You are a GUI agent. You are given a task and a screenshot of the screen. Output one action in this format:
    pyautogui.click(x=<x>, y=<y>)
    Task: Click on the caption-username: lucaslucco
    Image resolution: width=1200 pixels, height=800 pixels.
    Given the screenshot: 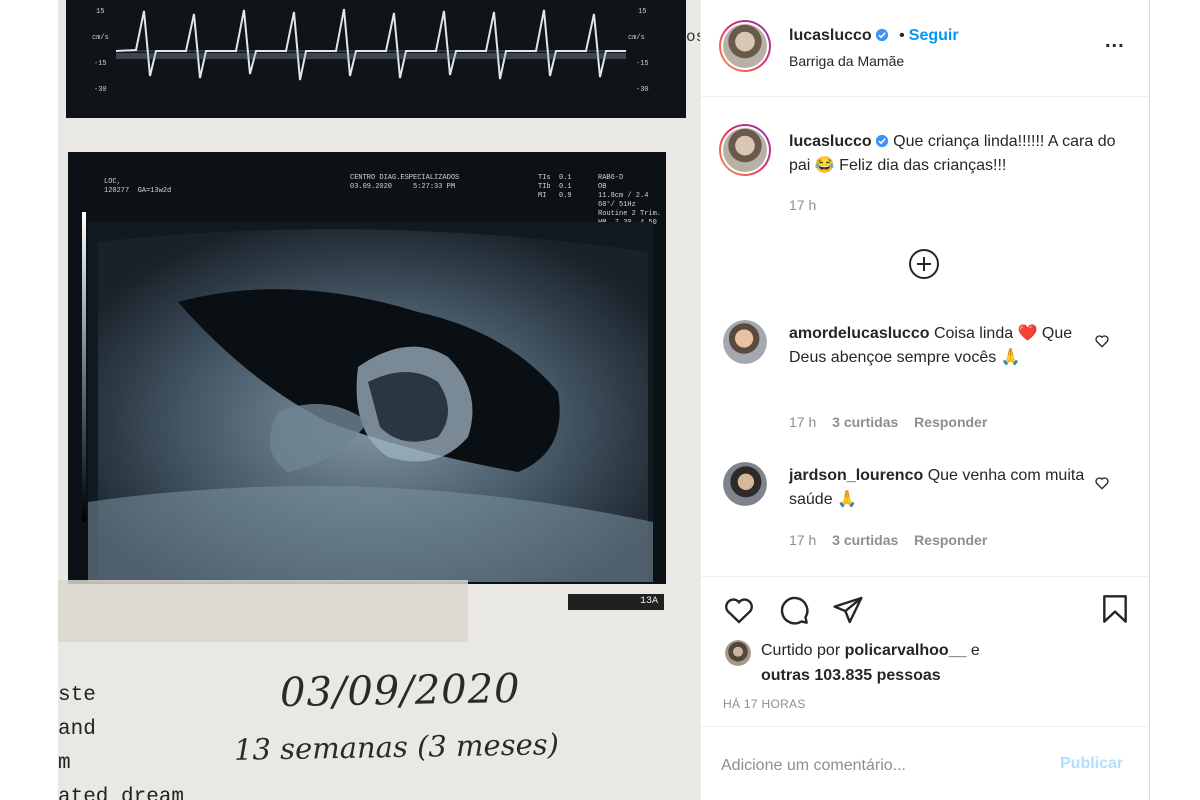 What is the action you would take?
    pyautogui.click(x=830, y=141)
    